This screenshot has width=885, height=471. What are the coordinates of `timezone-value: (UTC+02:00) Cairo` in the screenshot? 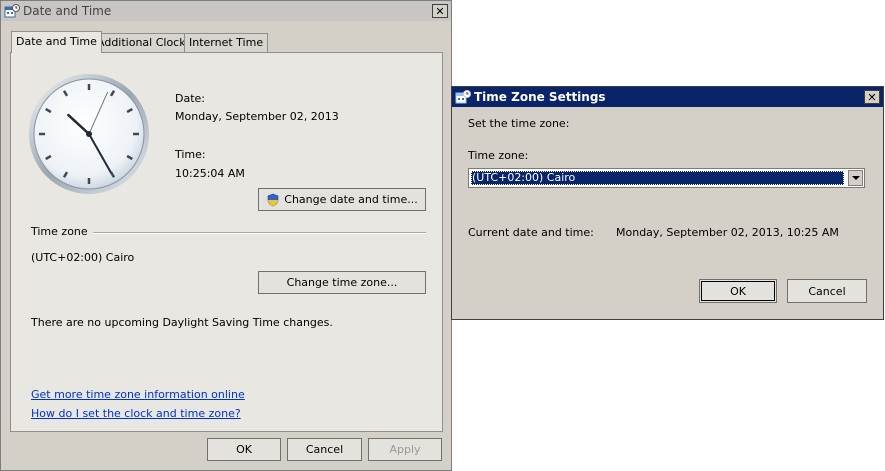 It's located at (83, 257).